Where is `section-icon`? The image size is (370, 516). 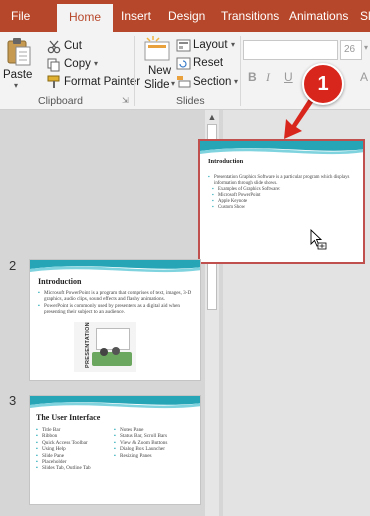 section-icon is located at coordinates (183, 84).